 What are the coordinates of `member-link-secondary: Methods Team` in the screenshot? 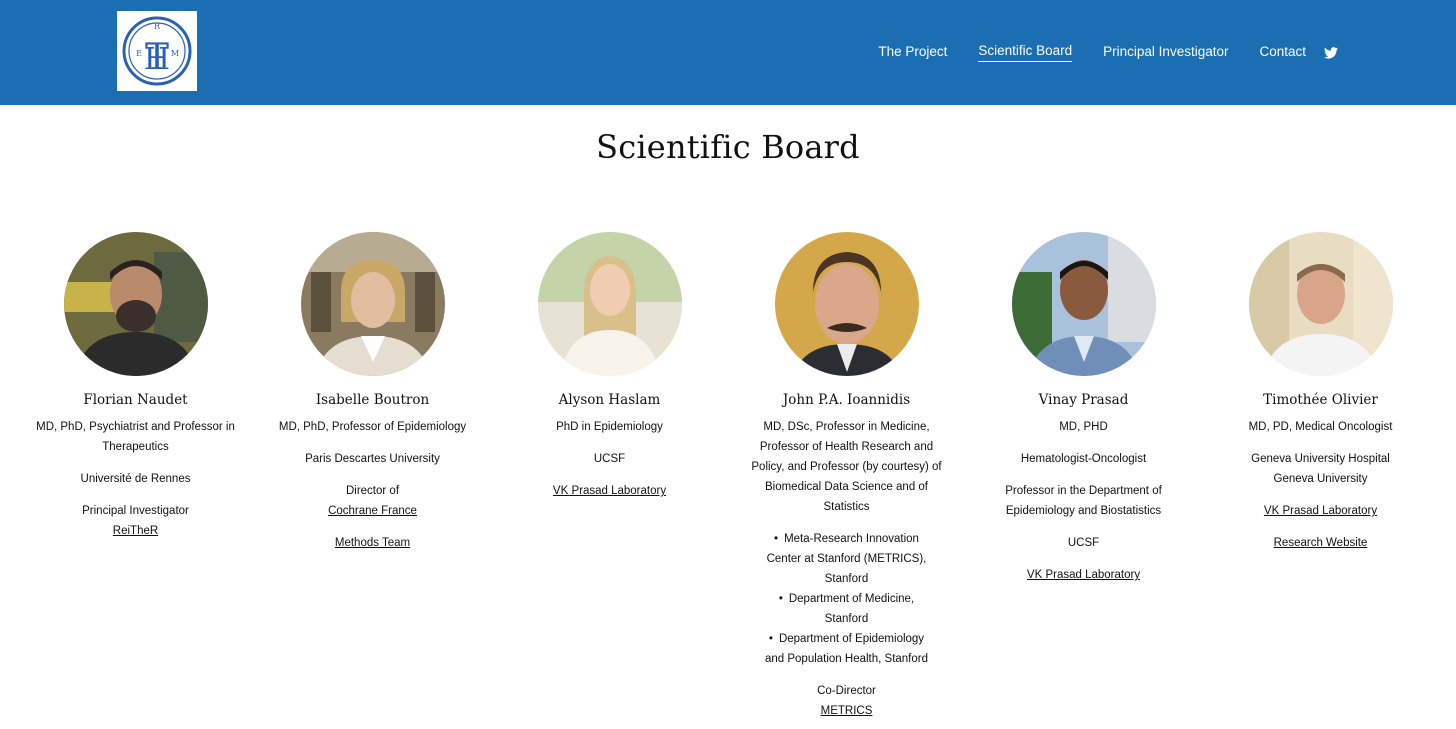 It's located at (372, 543).